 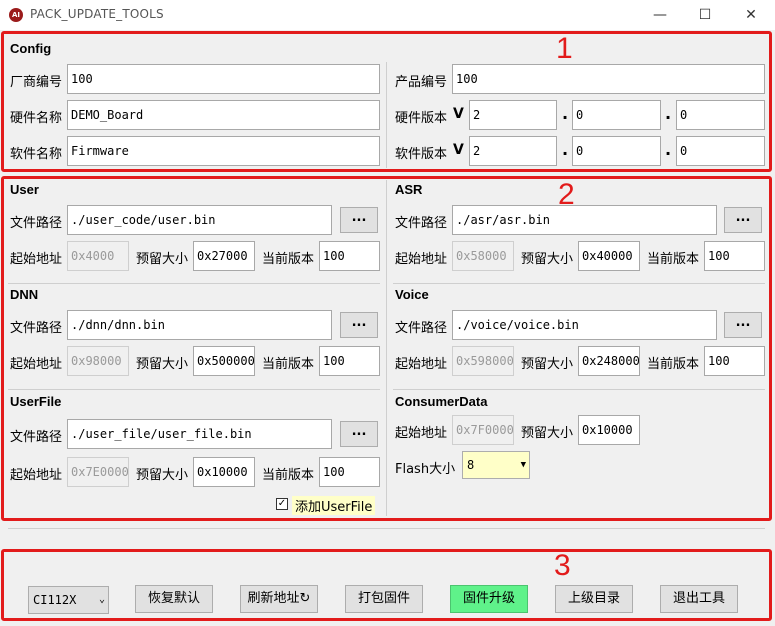 What do you see at coordinates (609, 361) in the screenshot?
I see `voice-reserve-field: 0x248000` at bounding box center [609, 361].